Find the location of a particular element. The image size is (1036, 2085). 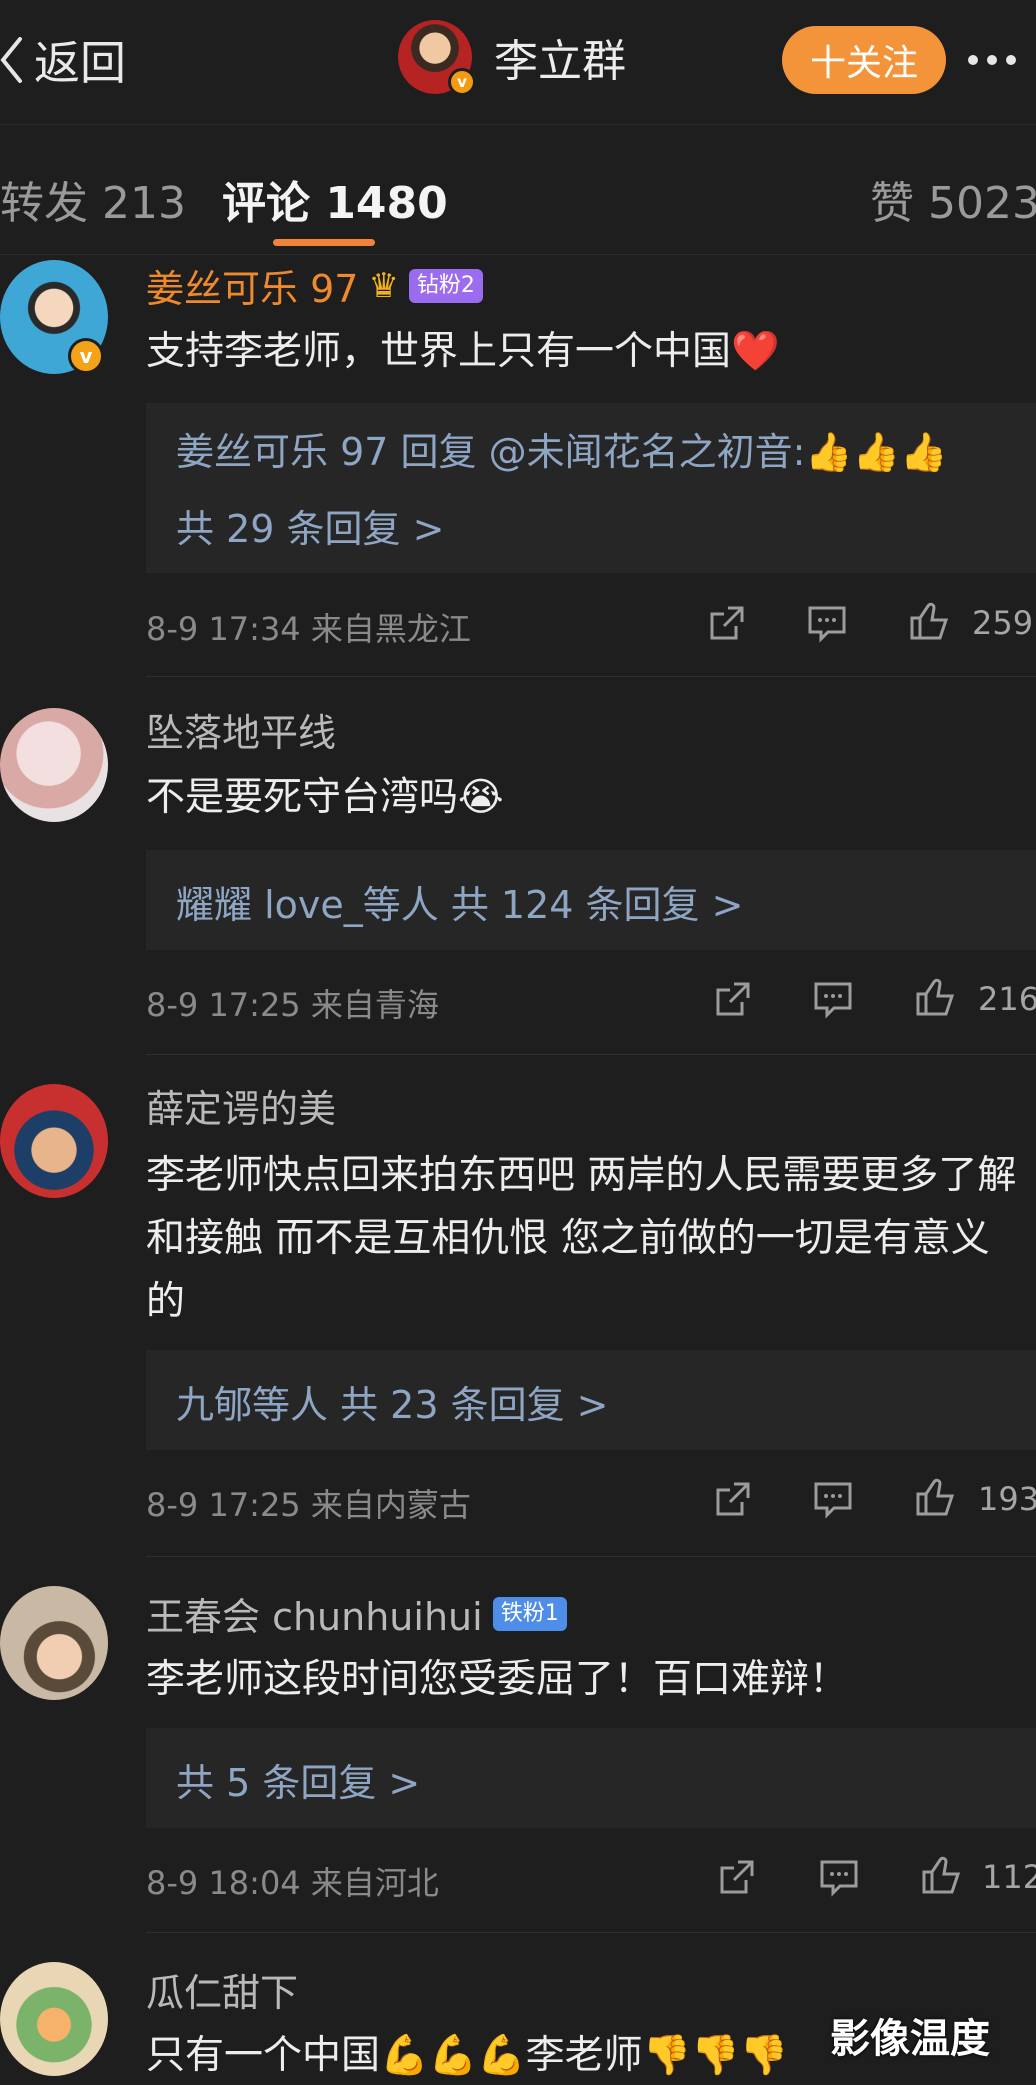

reply-count-link: 九郇等人 共 23 条回复 > is located at coordinates (606, 1389).